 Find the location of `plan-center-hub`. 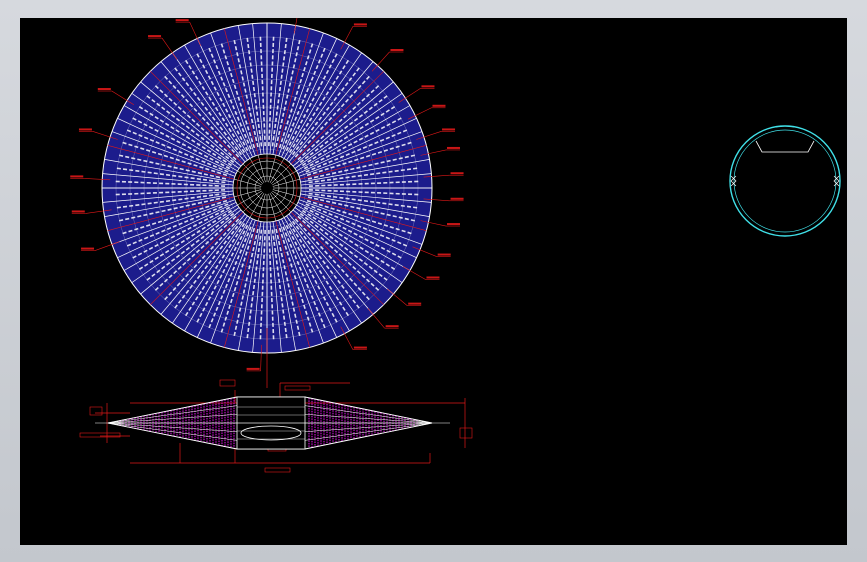

plan-center-hub is located at coordinates (267, 188).